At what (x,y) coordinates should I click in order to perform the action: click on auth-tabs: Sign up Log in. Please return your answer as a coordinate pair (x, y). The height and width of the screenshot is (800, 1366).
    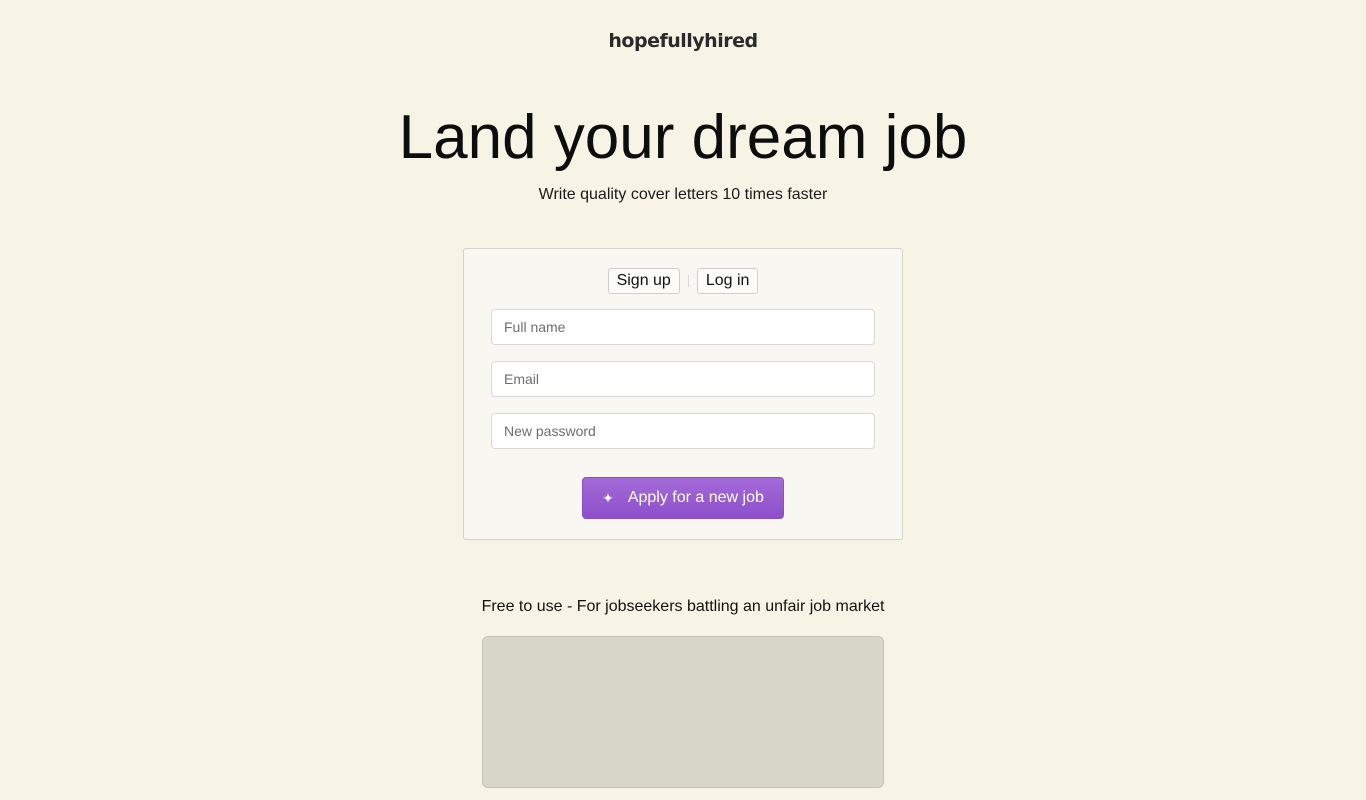
    Looking at the image, I should click on (683, 281).